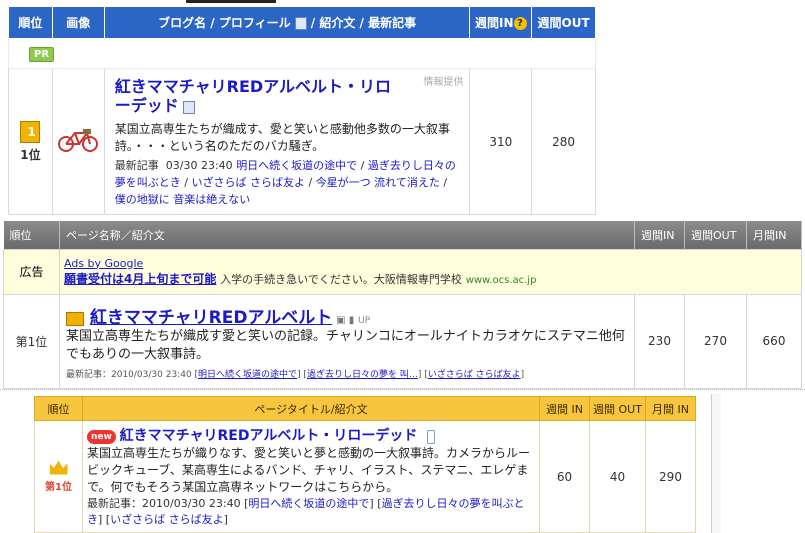  Describe the element at coordinates (58, 476) in the screenshot. I see `rank-cell-3: 第1位` at that location.